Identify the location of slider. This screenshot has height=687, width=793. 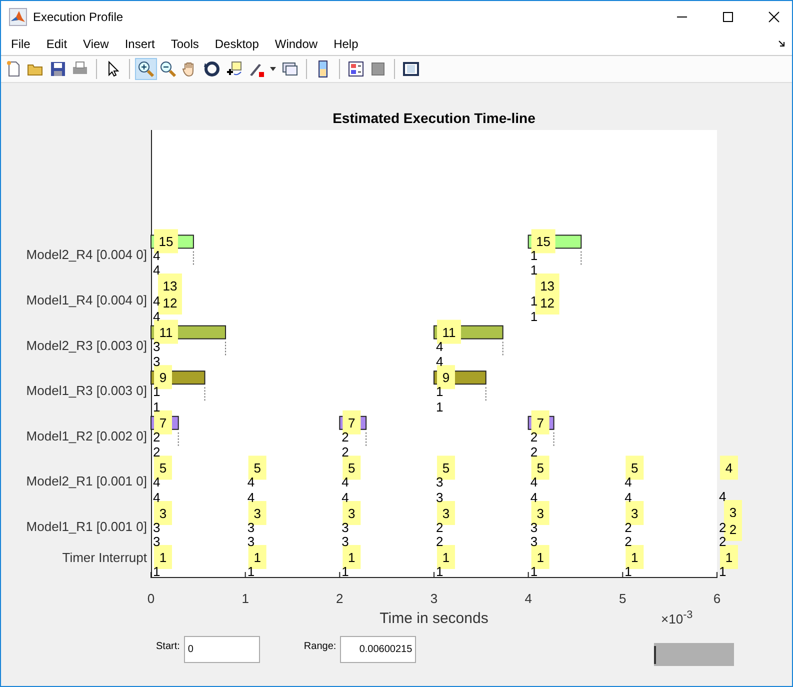
(694, 654).